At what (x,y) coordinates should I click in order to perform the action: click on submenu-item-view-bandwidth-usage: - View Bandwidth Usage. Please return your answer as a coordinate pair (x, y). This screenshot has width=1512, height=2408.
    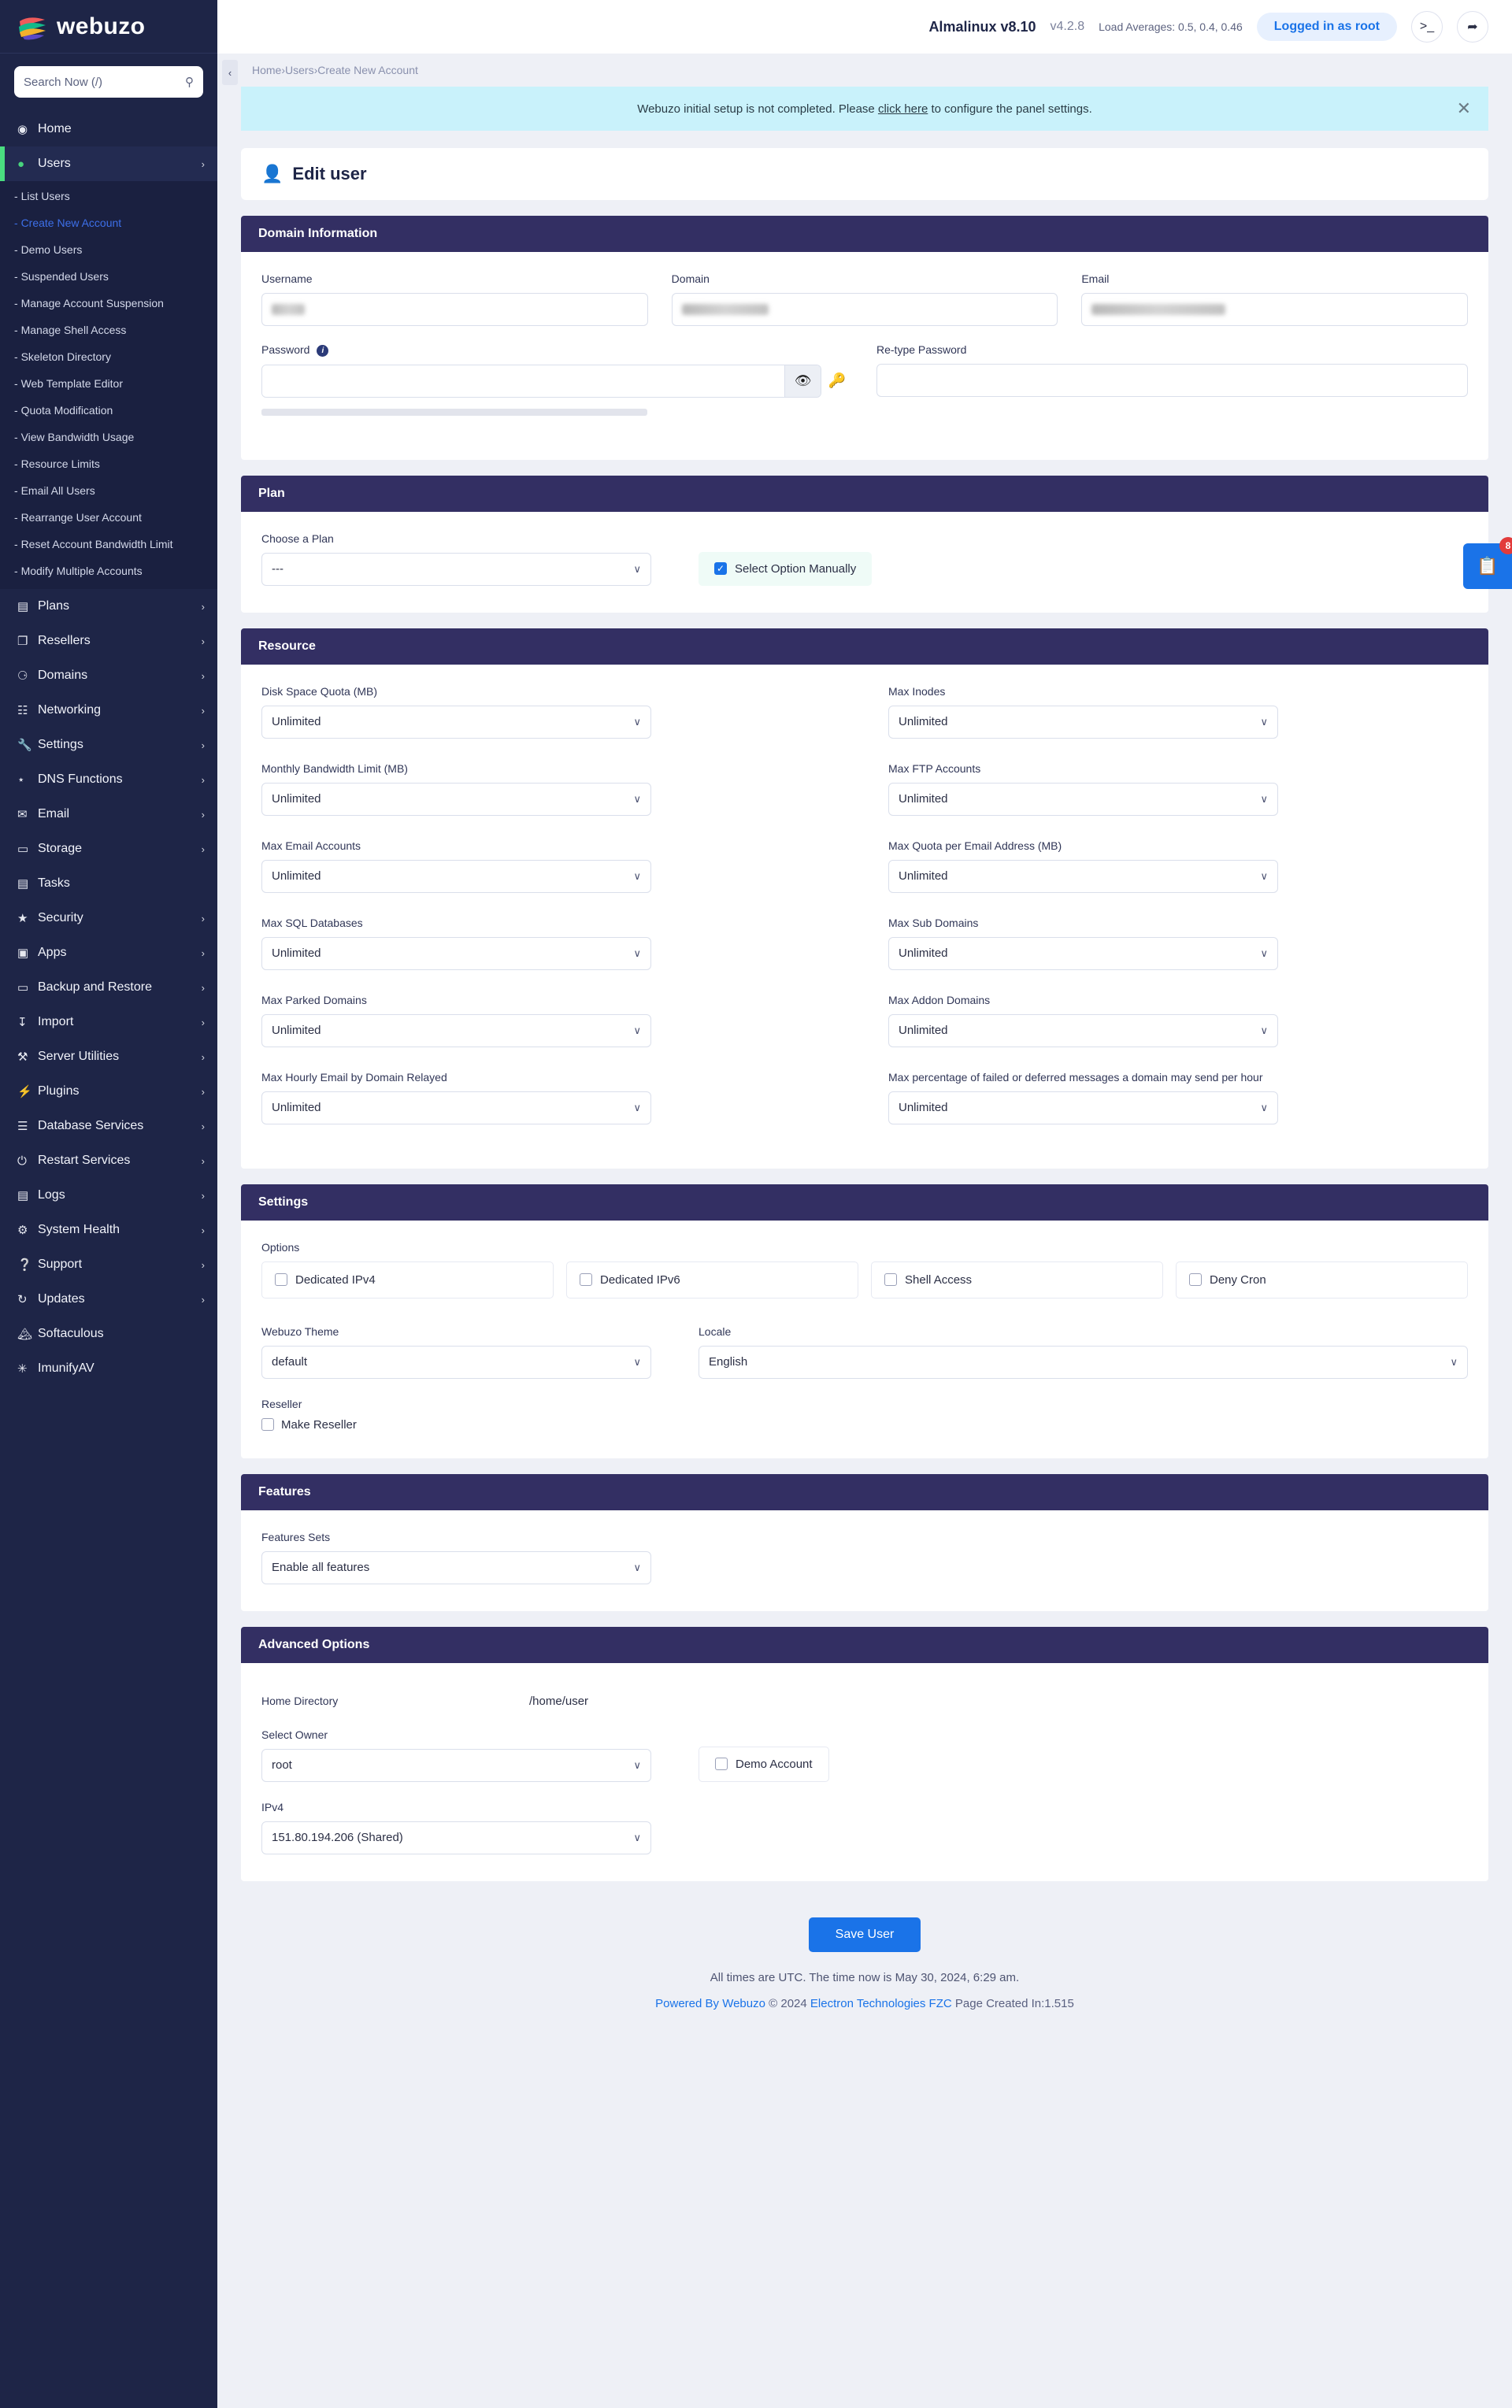
    Looking at the image, I should click on (108, 437).